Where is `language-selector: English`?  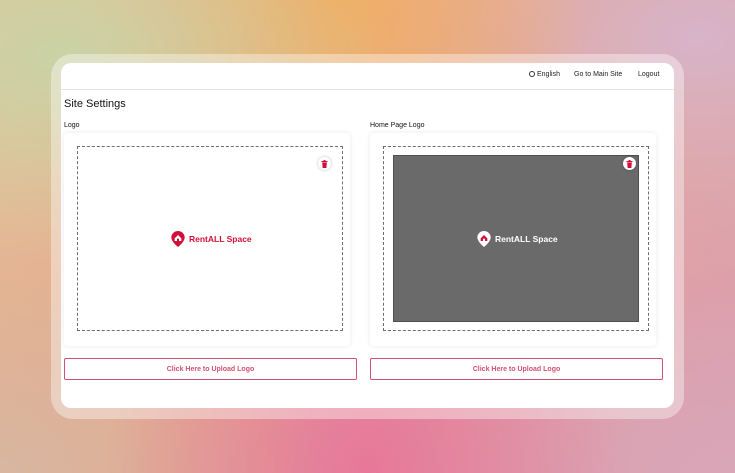 language-selector: English is located at coordinates (544, 74).